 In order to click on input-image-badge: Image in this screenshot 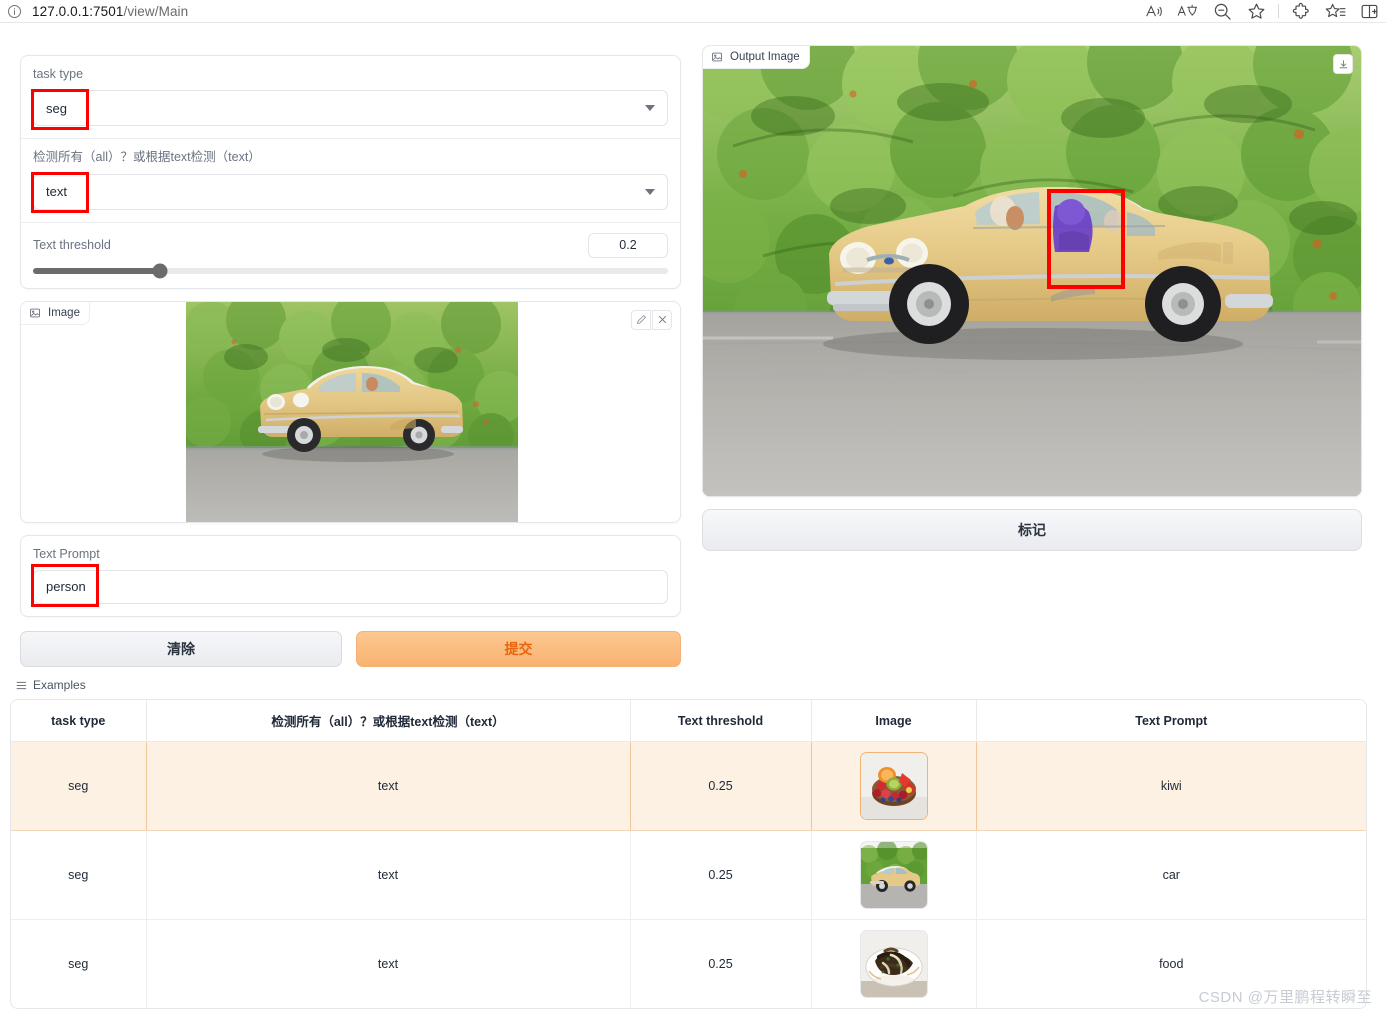, I will do `click(55, 313)`.